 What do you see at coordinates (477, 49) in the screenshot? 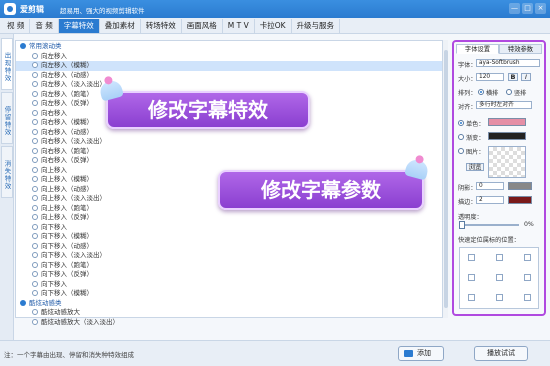
I see `tab-font-settings: 字体设置` at bounding box center [477, 49].